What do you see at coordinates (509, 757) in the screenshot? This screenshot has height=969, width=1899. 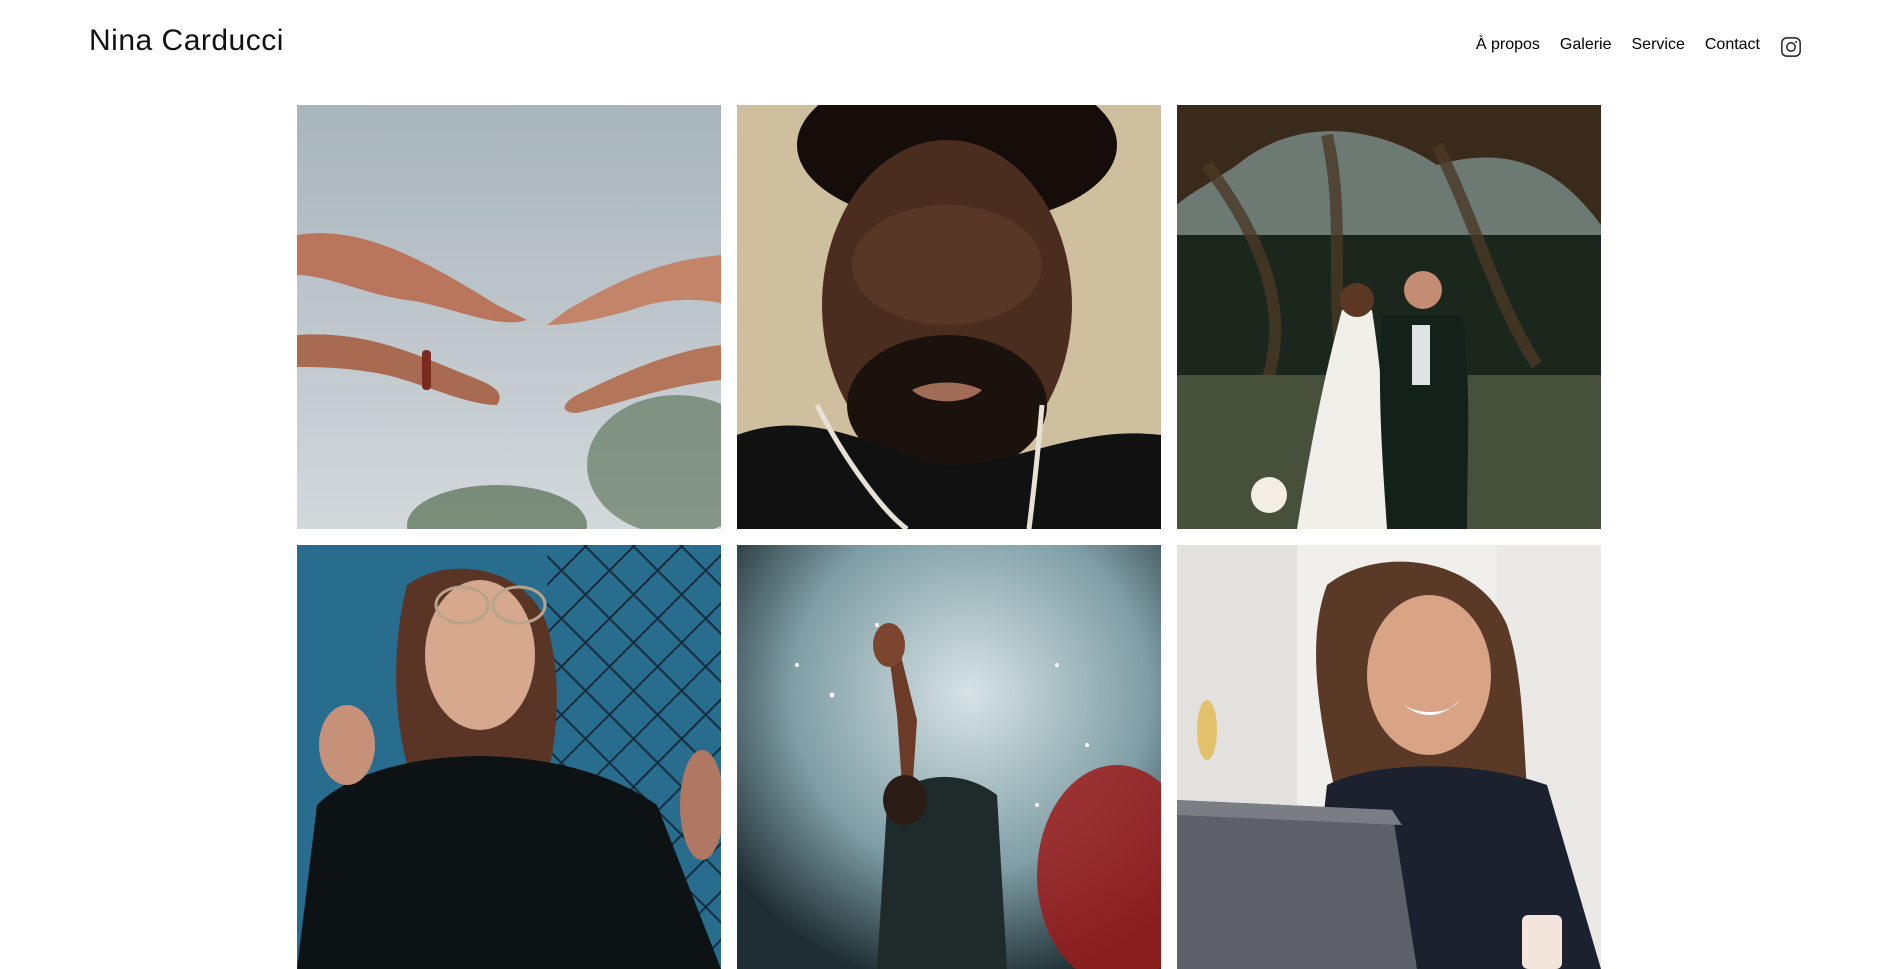 I see `gallery-photo-woman-glasses` at bounding box center [509, 757].